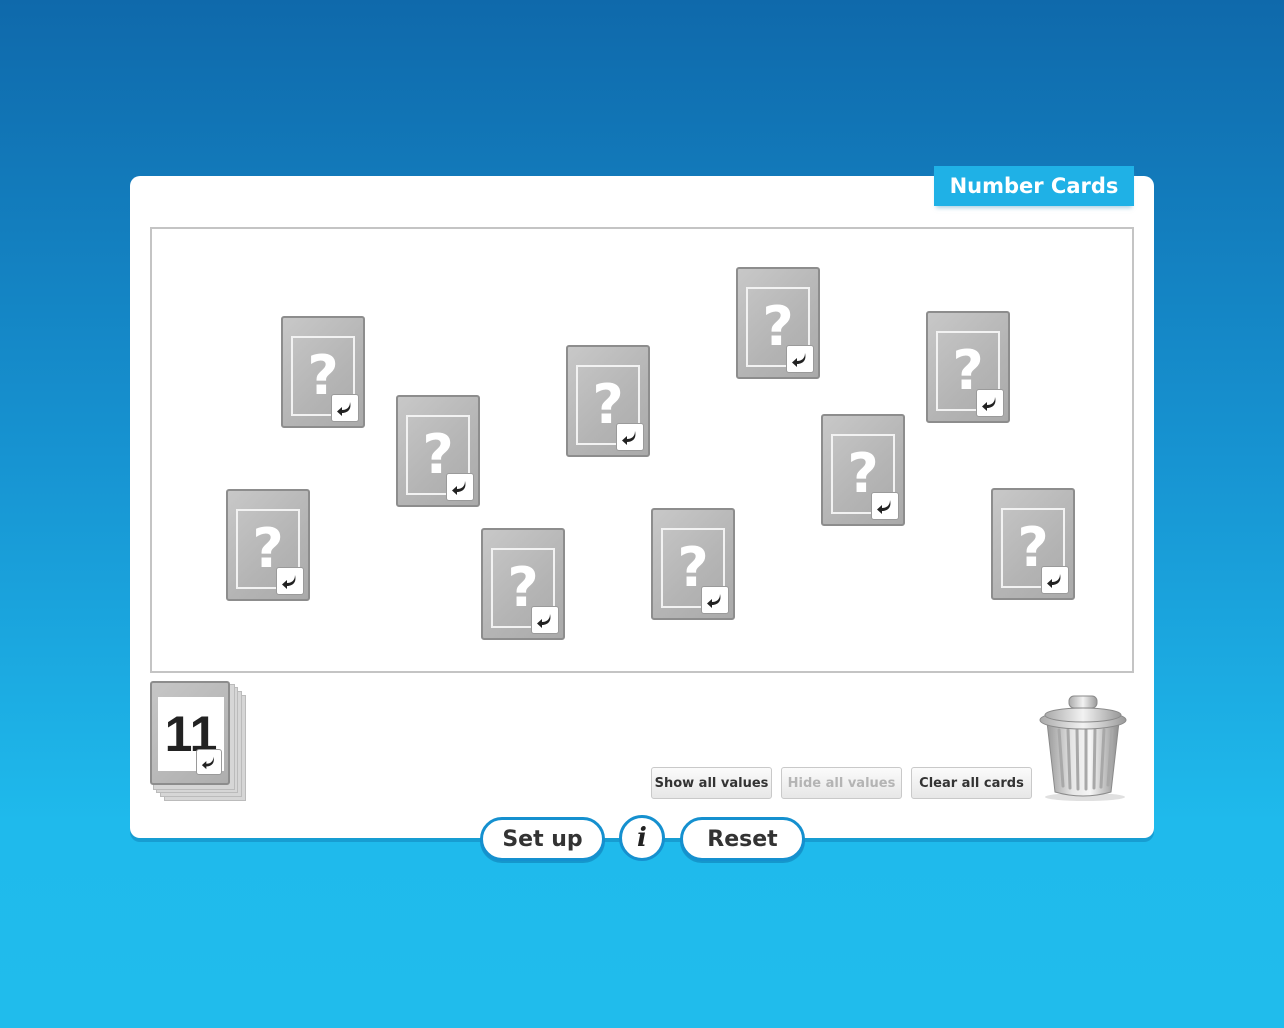 The image size is (1284, 1028). Describe the element at coordinates (1083, 747) in the screenshot. I see `trash-can-icon` at that location.